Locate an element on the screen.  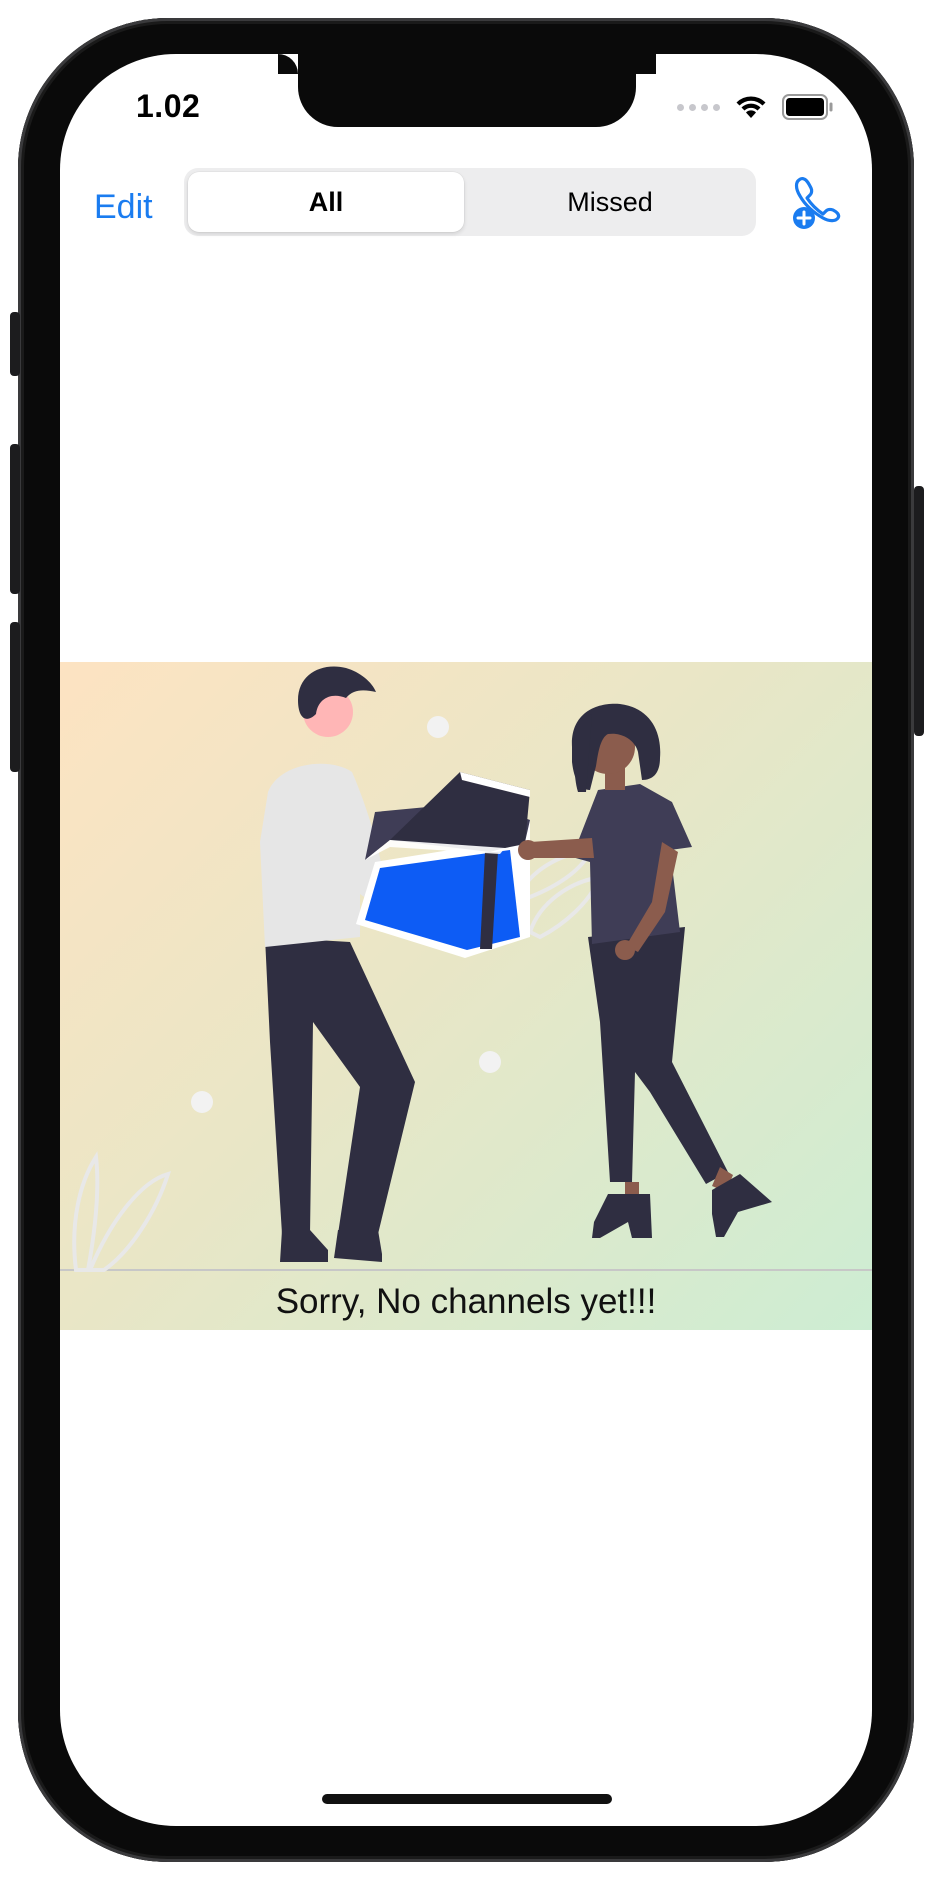
navigation-bar: Edit All Missed is located at coordinates (466, 203).